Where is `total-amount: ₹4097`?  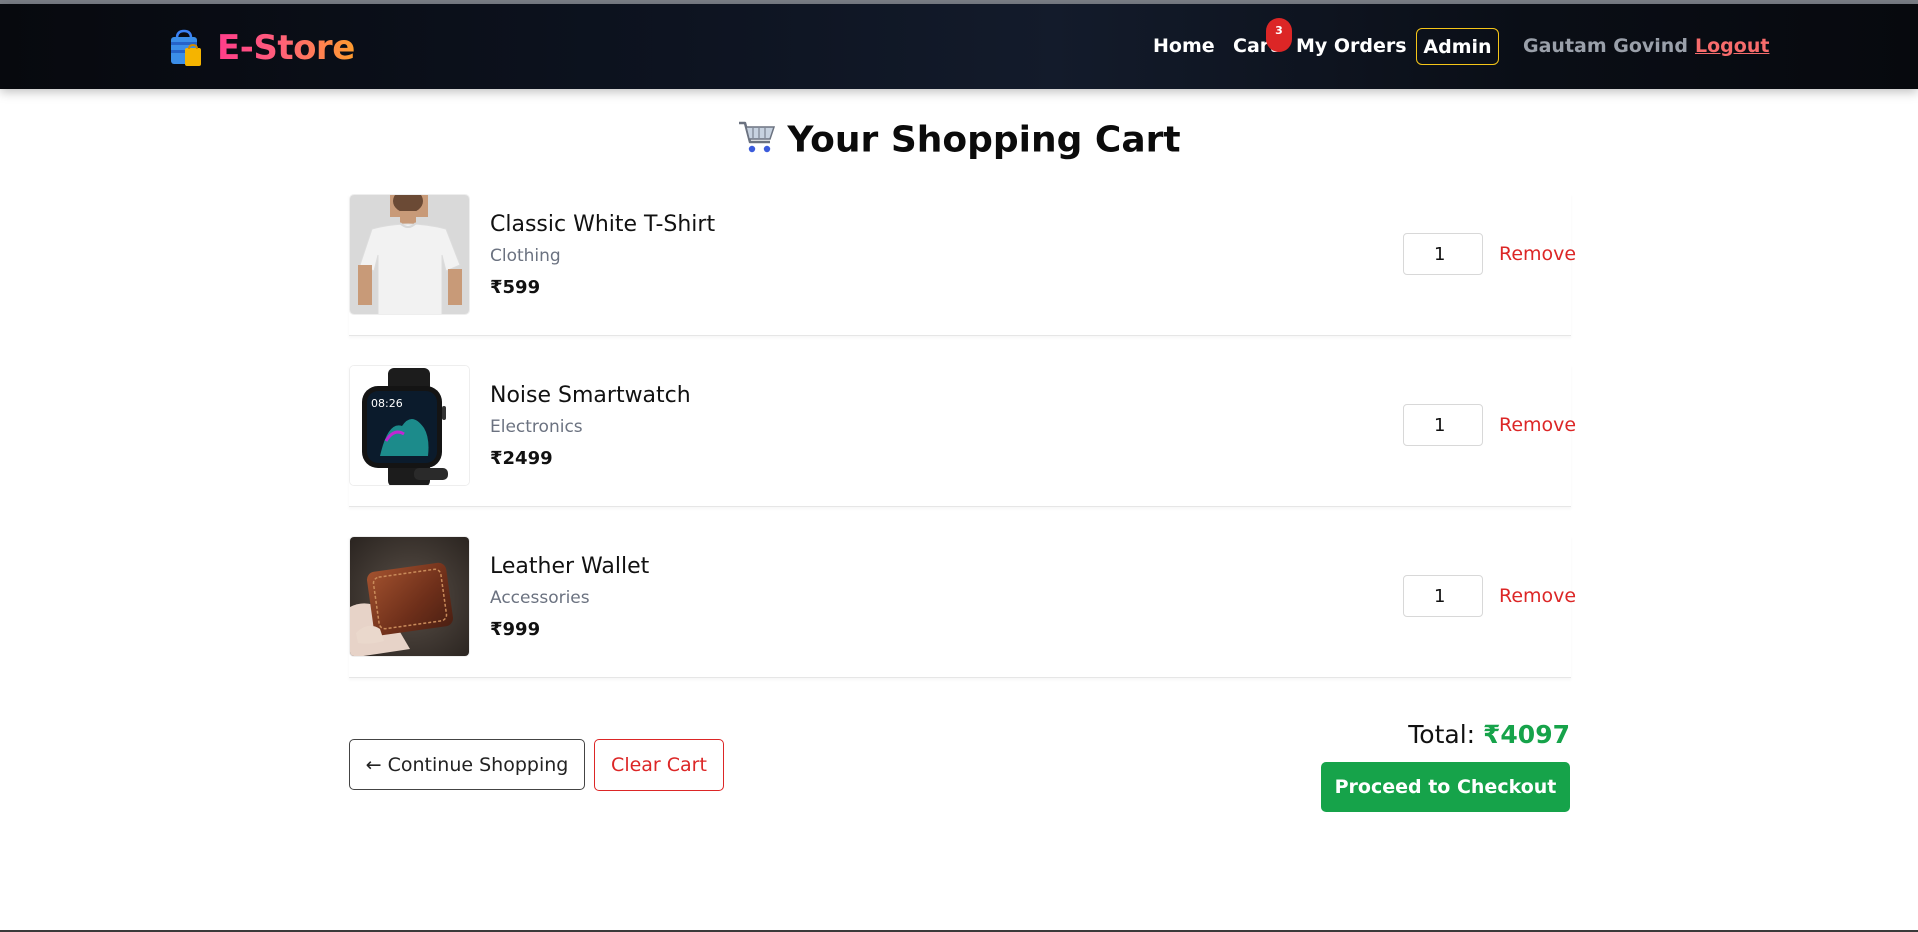 total-amount: ₹4097 is located at coordinates (1526, 734).